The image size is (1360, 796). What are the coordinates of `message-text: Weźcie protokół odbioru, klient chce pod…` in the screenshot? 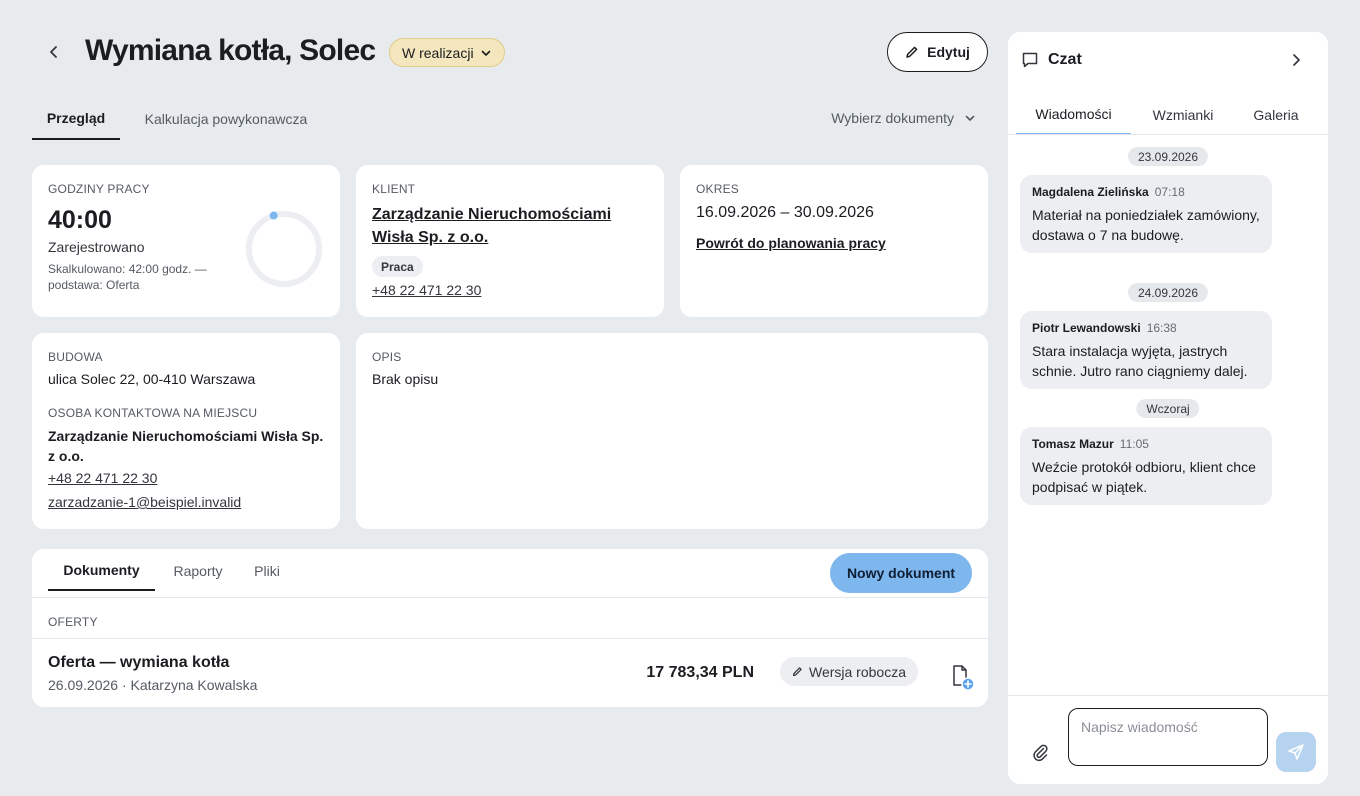 It's located at (1144, 477).